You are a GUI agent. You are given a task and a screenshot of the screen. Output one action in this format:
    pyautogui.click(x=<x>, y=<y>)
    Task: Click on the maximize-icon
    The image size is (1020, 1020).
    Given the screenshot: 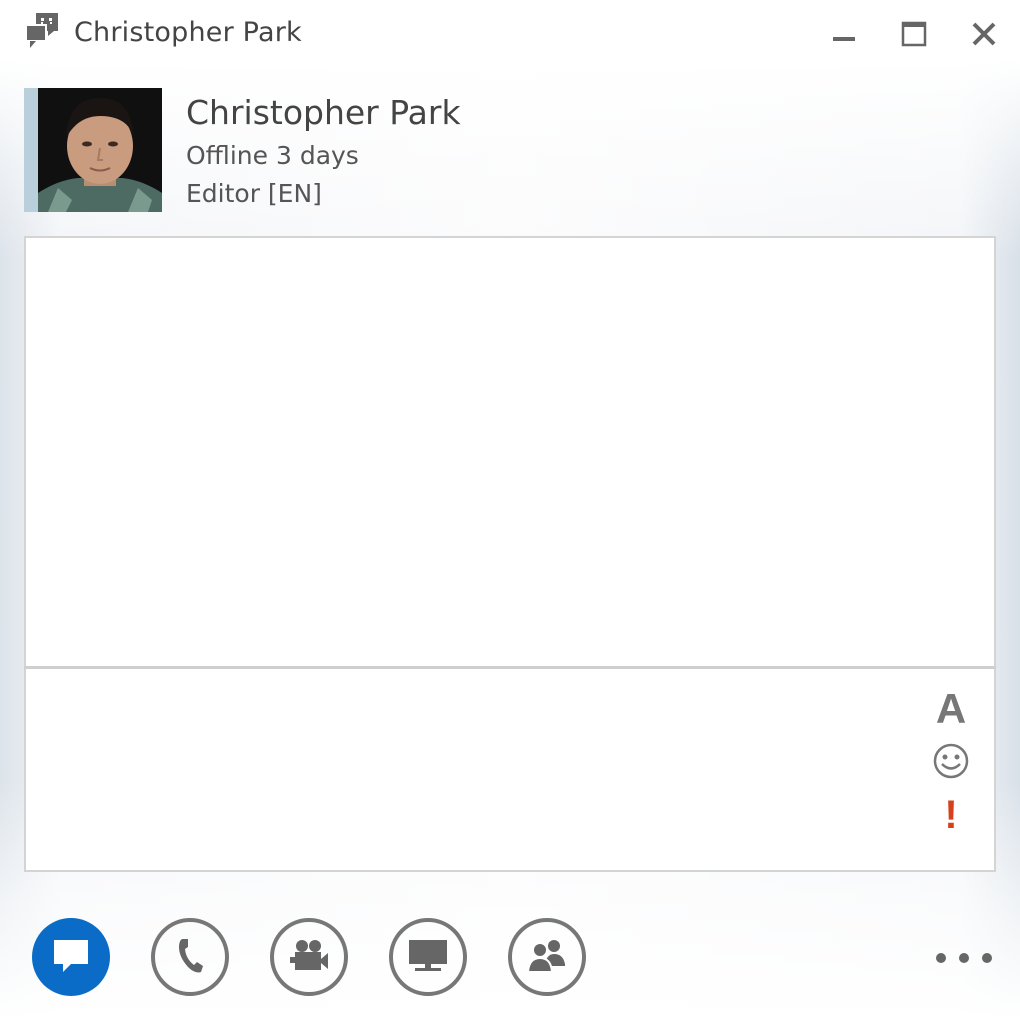 What is the action you would take?
    pyautogui.click(x=914, y=36)
    